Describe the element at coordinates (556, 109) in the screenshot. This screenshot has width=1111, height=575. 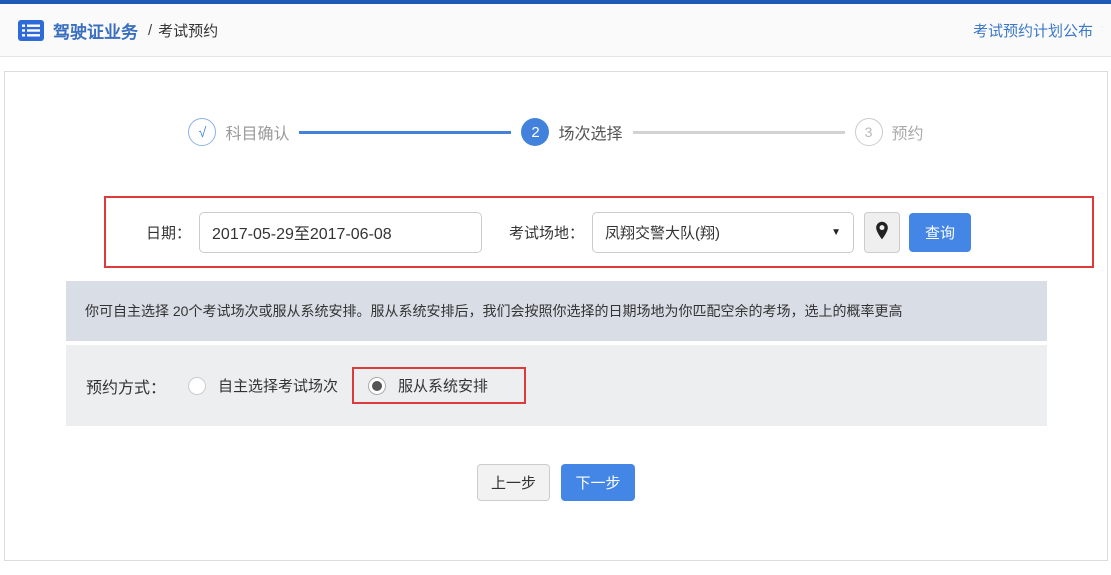
I see `progress-stepper: √ 科目确认 2 场次选择 3 预约` at that location.